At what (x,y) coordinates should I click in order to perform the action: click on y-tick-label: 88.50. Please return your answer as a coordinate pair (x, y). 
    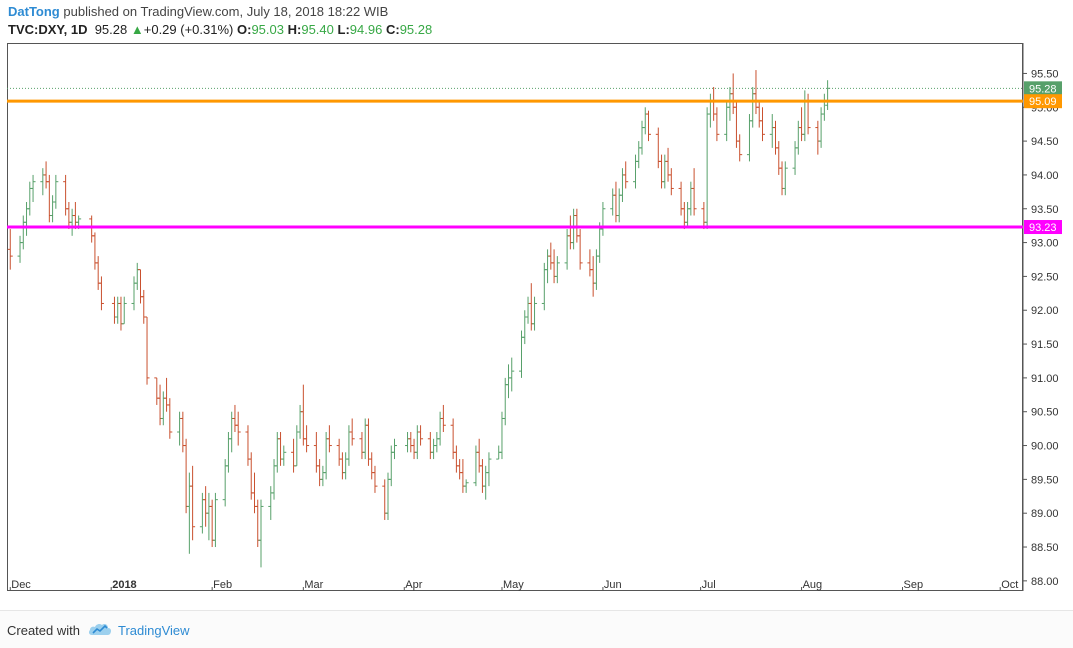
    Looking at the image, I should click on (1045, 548).